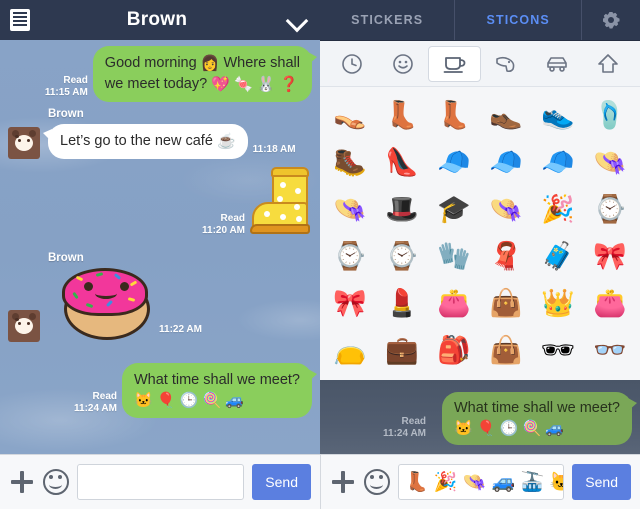  I want to click on preview-emoji-tail: 🐱 🎈 🕒 🍭 🚙, so click(509, 428).